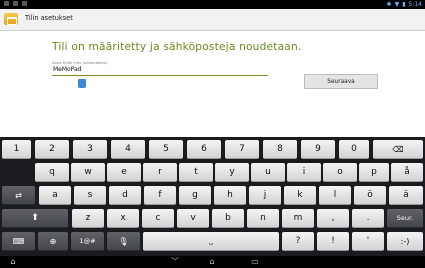 Image resolution: width=425 pixels, height=268 pixels. I want to click on key: ö, so click(370, 195).